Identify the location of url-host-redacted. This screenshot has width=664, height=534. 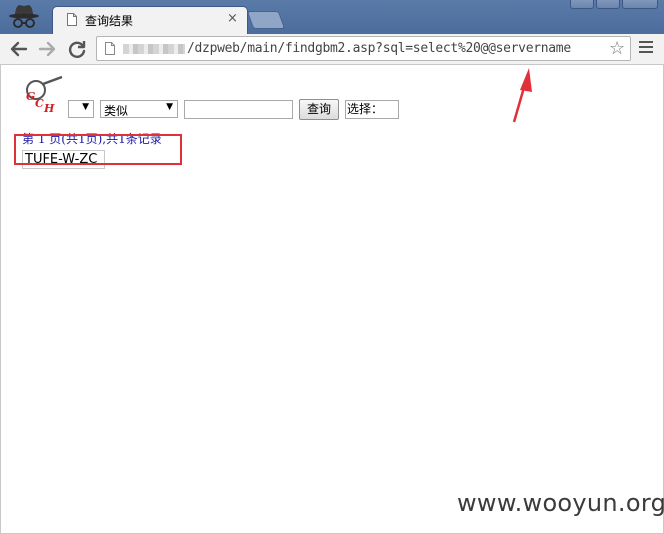
(154, 49).